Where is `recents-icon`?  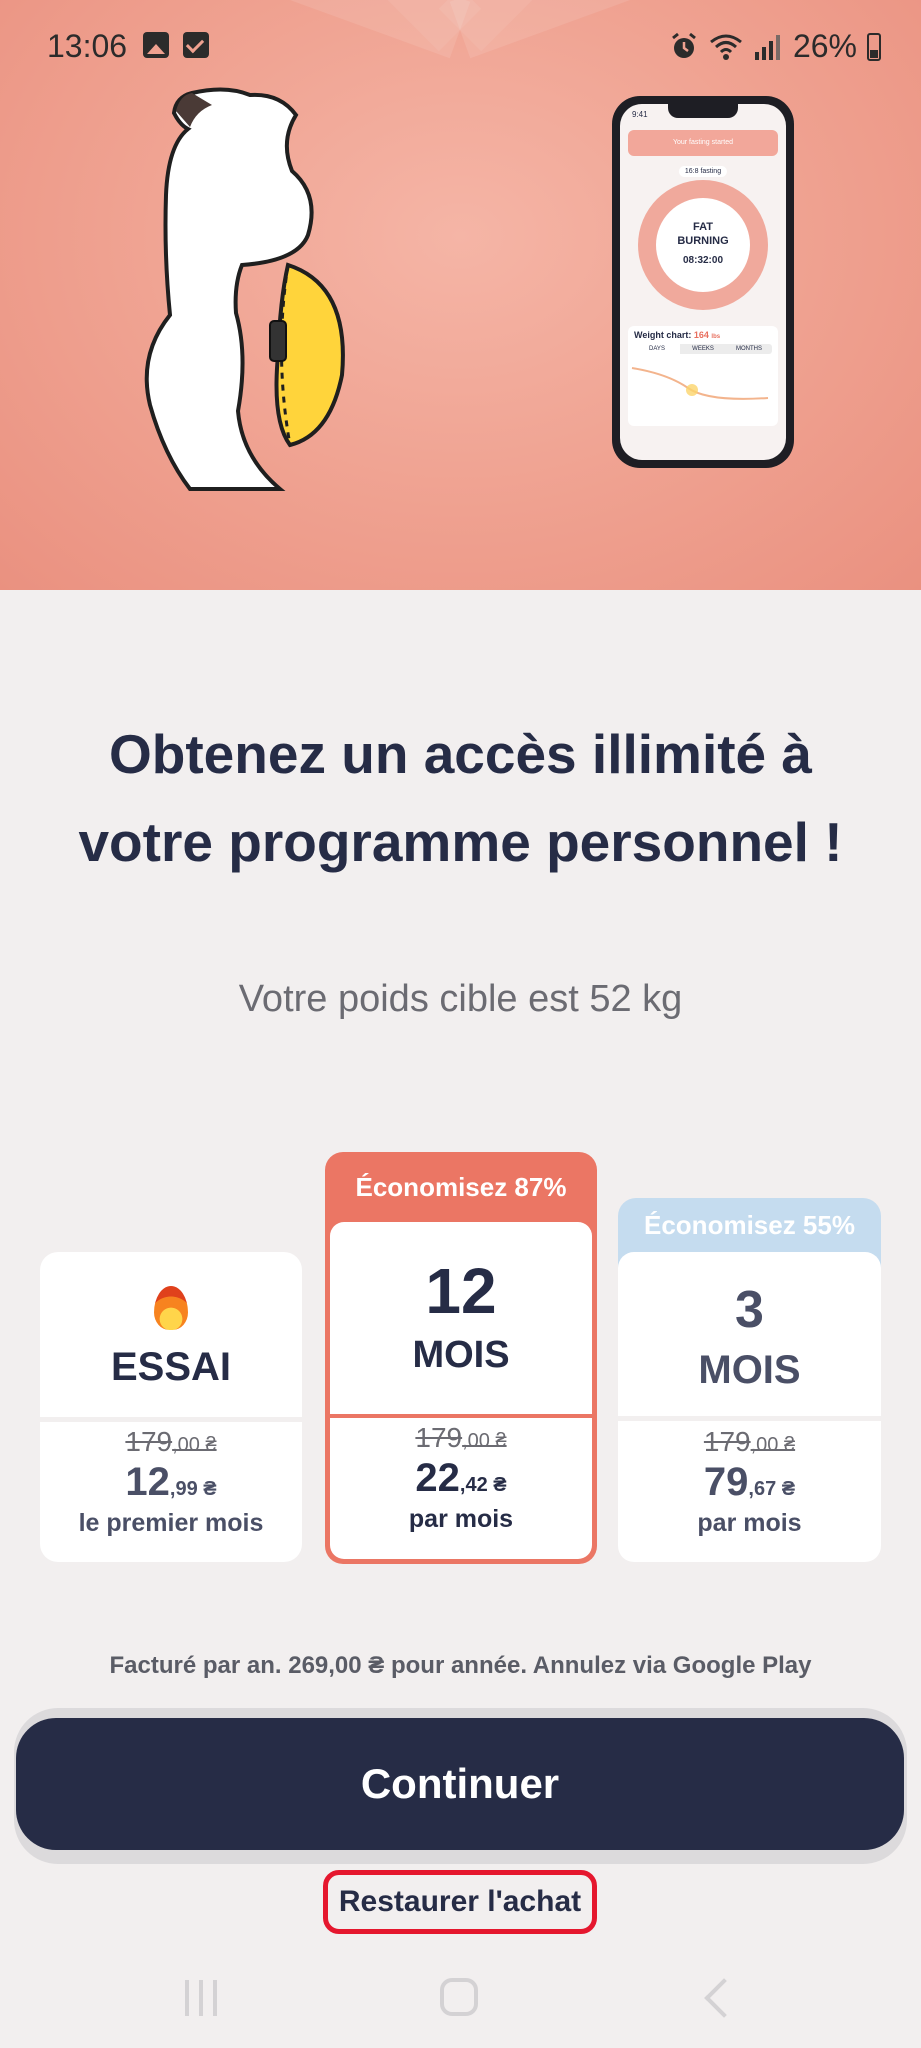
recents-icon is located at coordinates (201, 1998).